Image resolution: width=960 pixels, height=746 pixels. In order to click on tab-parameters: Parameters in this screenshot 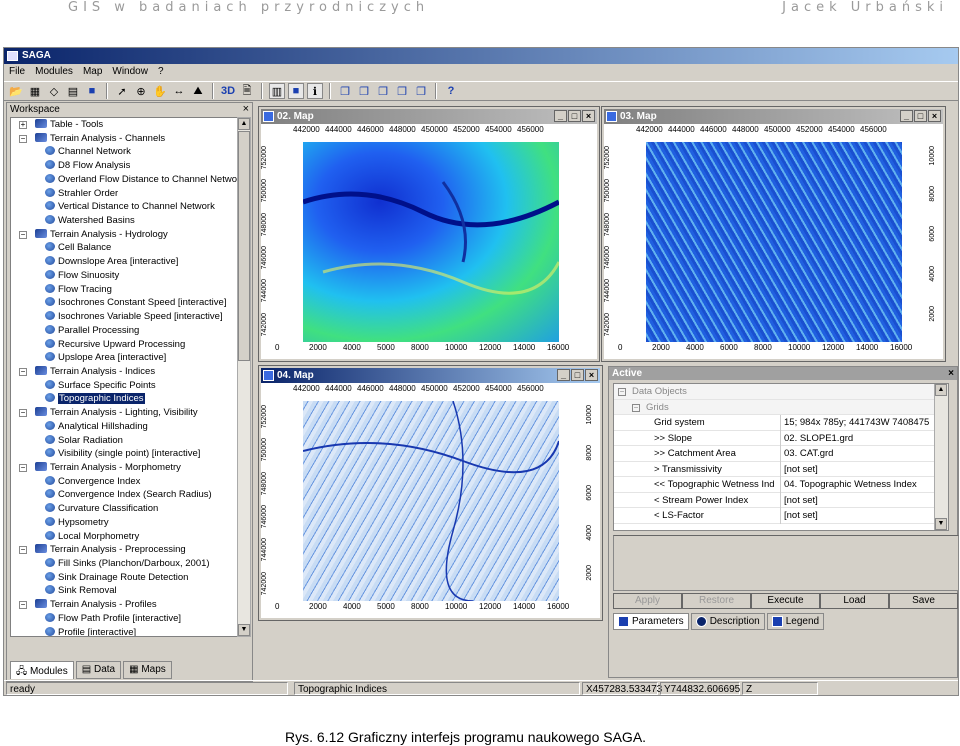, I will do `click(651, 621)`.